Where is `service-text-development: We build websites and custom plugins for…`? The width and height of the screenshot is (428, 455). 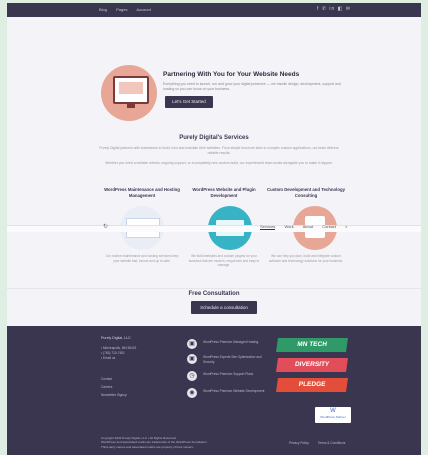 service-text-development: We build websites and custom plugins for… is located at coordinates (224, 261).